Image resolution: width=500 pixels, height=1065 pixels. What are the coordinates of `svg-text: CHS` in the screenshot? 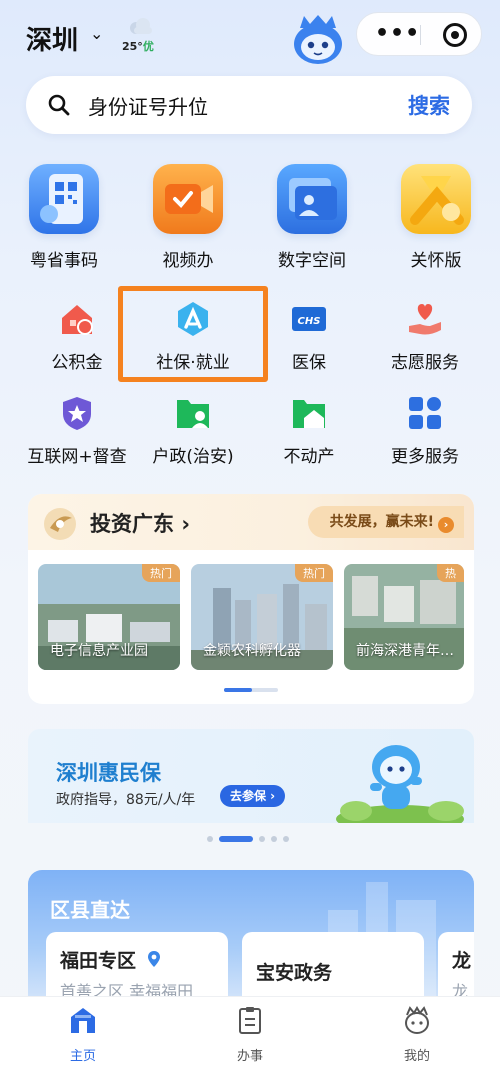 It's located at (309, 321).